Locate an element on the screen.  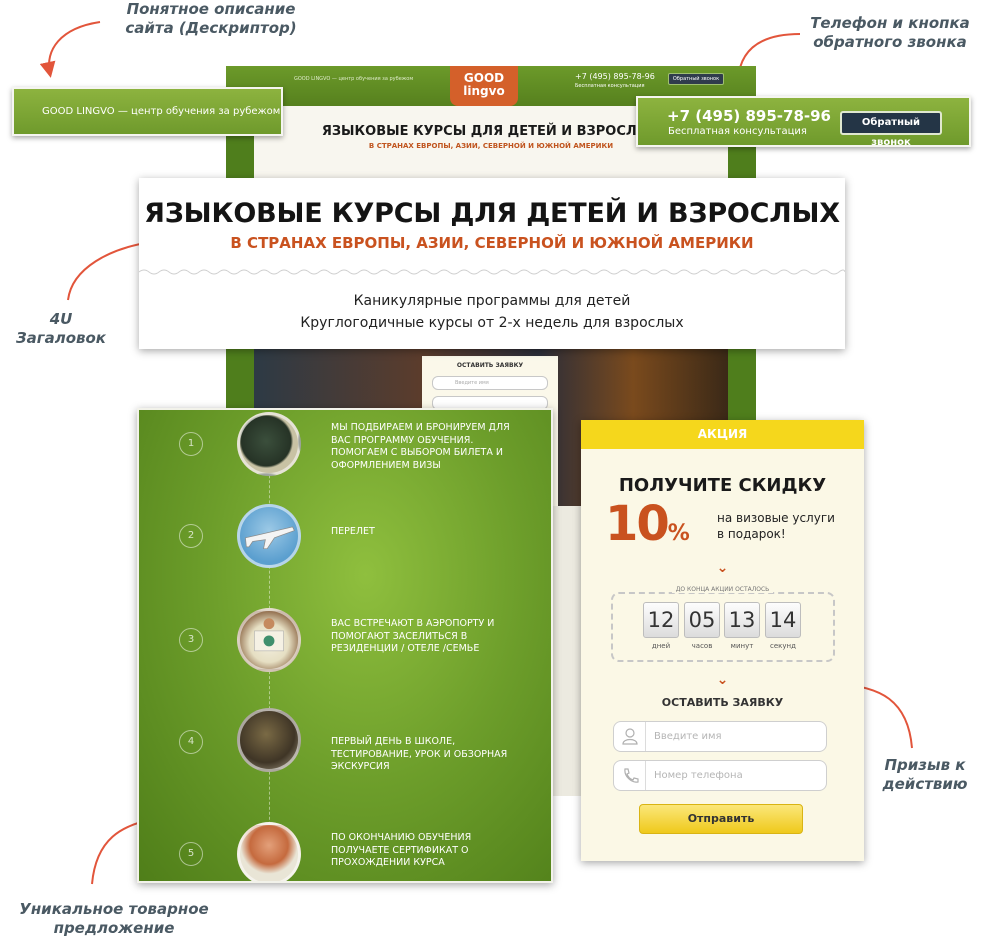
timer-days-label: дней is located at coordinates (661, 646).